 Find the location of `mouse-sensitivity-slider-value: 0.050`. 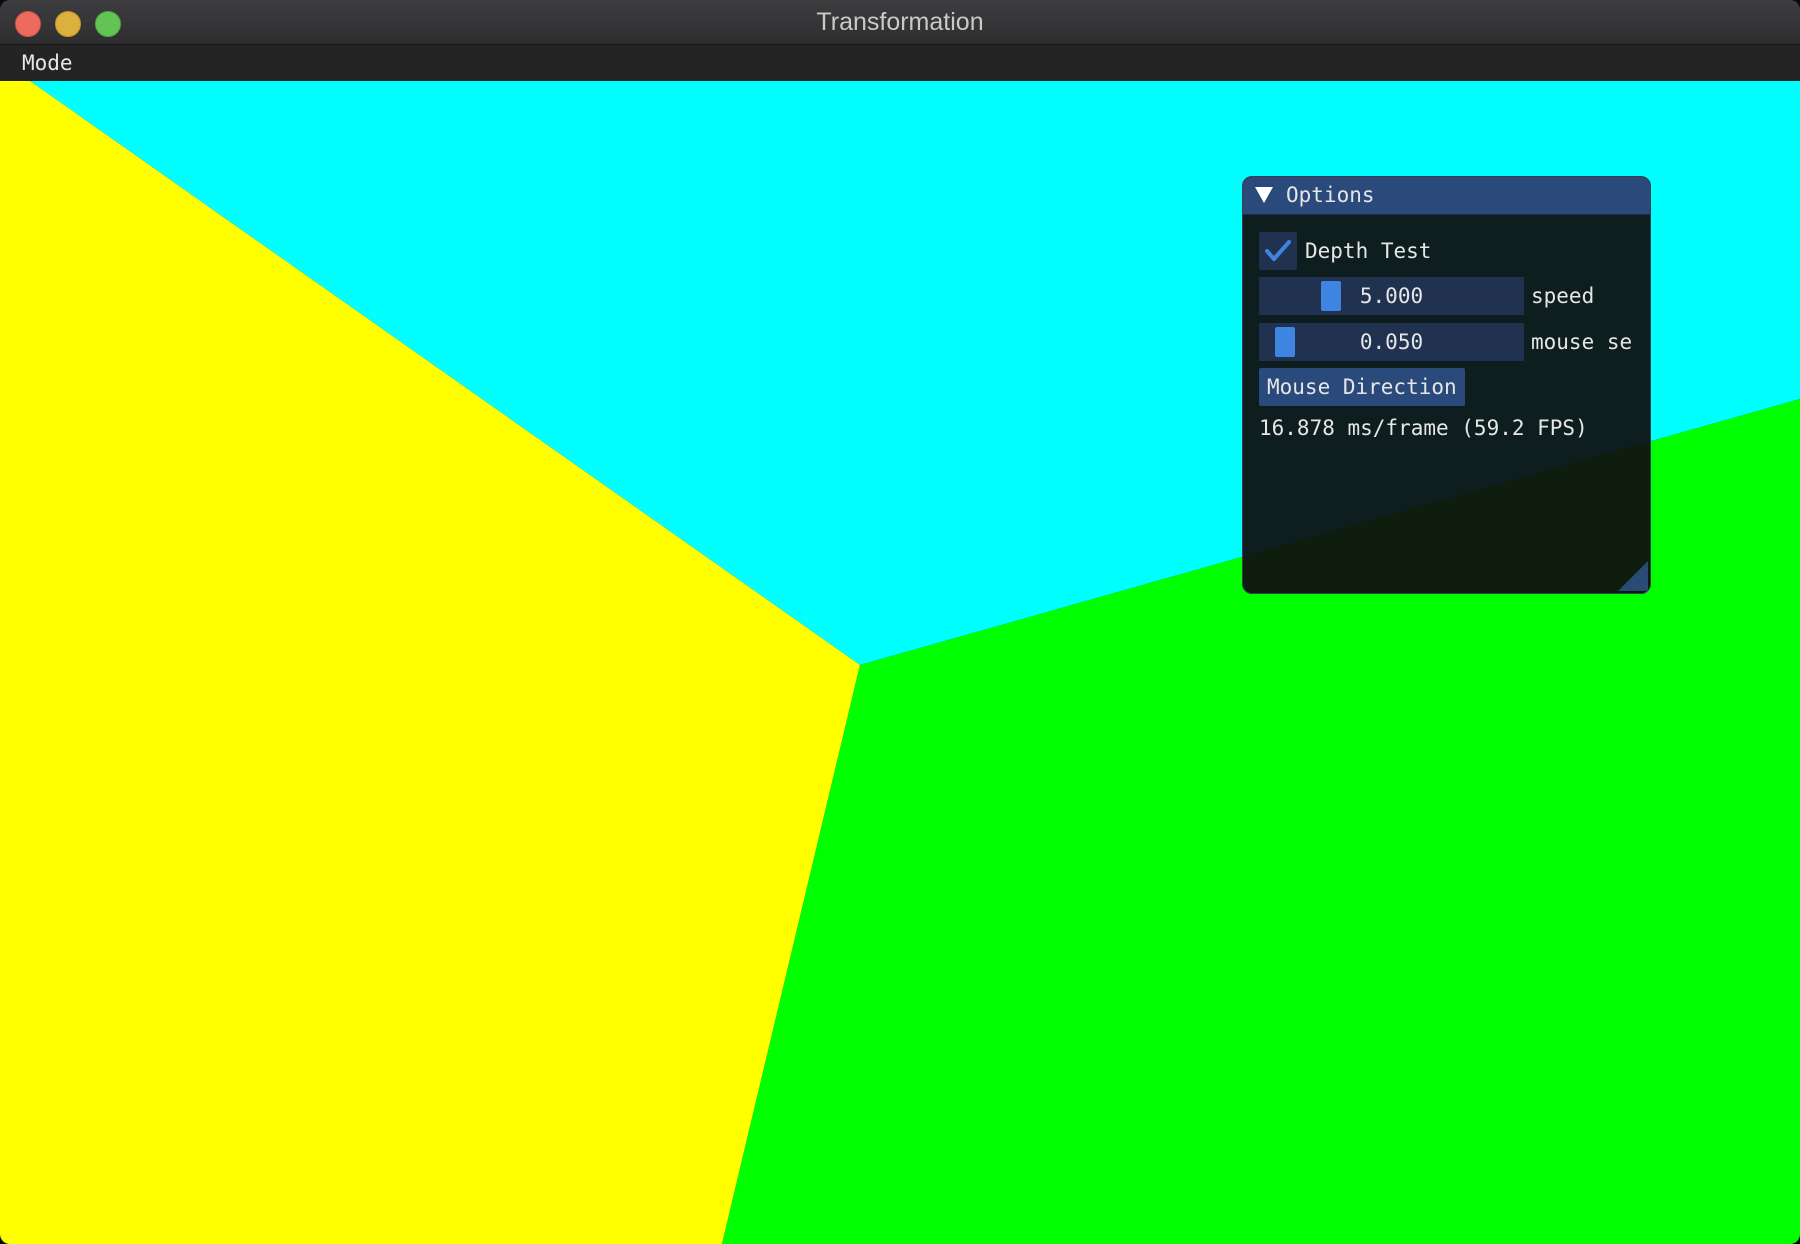

mouse-sensitivity-slider-value: 0.050 is located at coordinates (1391, 342).